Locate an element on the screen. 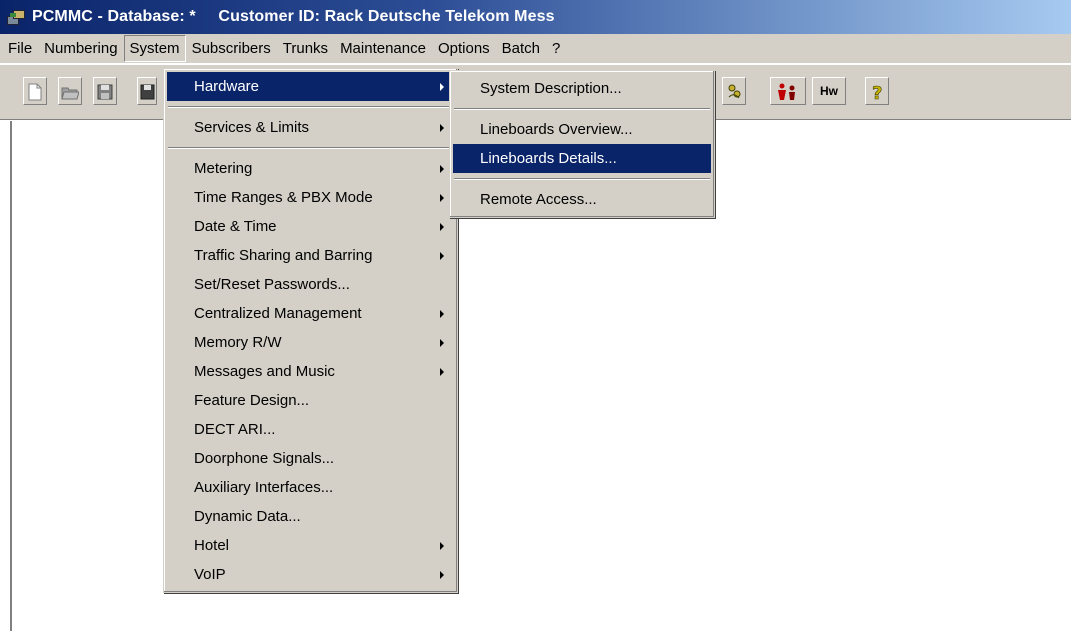 Image resolution: width=1071 pixels, height=631 pixels. save-as-icon is located at coordinates (147, 92).